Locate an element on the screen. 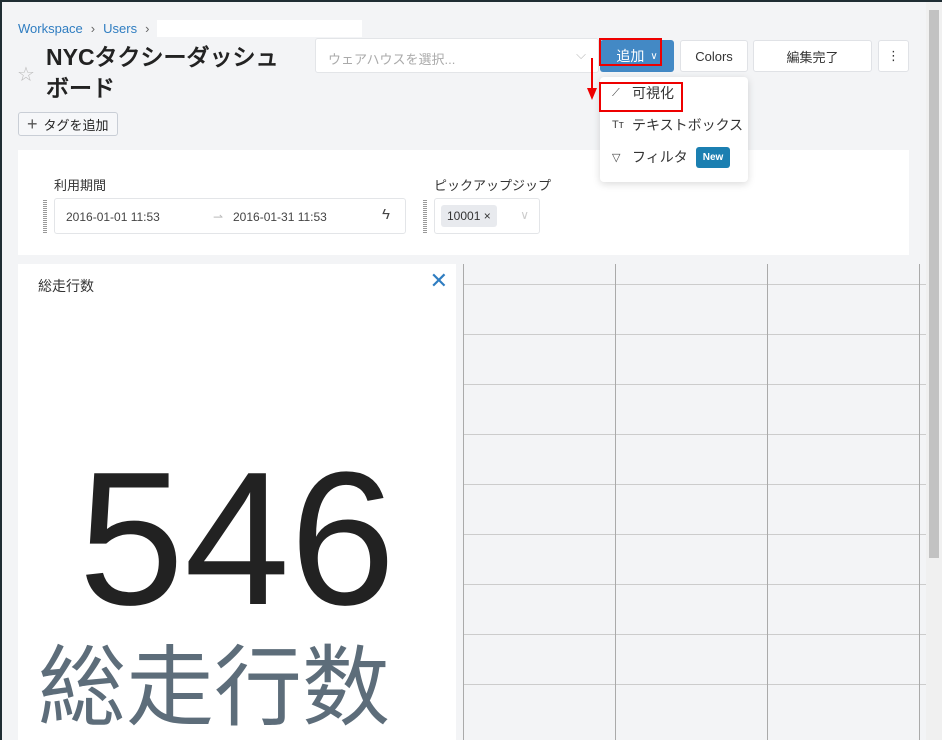 This screenshot has width=942, height=740. date-range-picker: 2016-01-01 11:53 ⇀ 2016-01-31 11:53 ϟ is located at coordinates (230, 216).